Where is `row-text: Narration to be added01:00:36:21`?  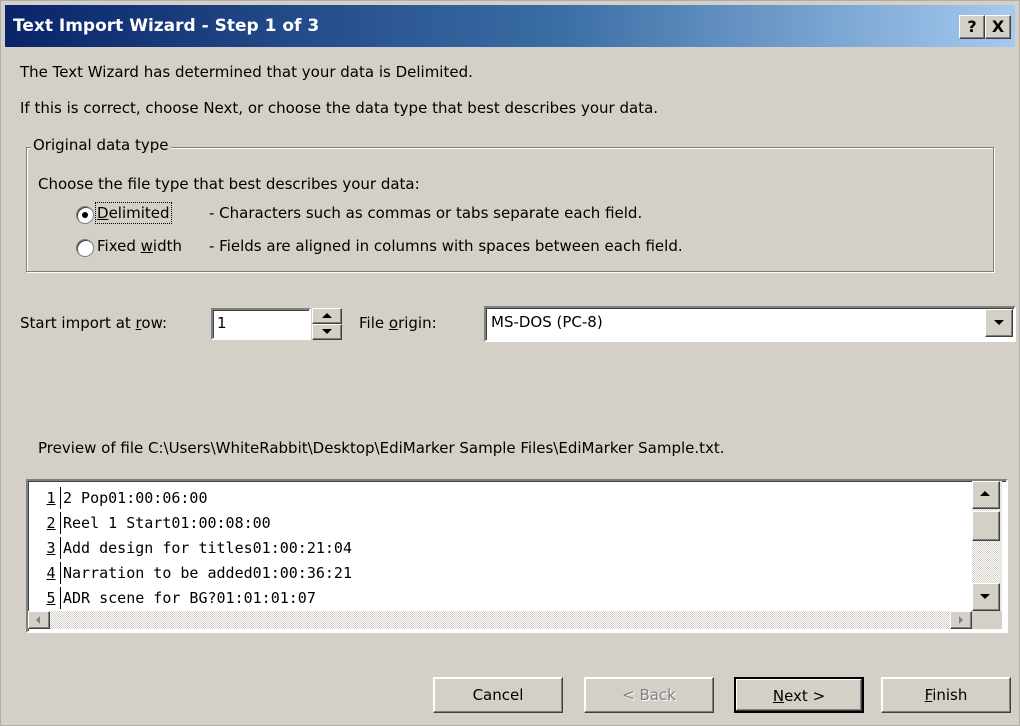 row-text: Narration to be added01:00:36:21 is located at coordinates (207, 573).